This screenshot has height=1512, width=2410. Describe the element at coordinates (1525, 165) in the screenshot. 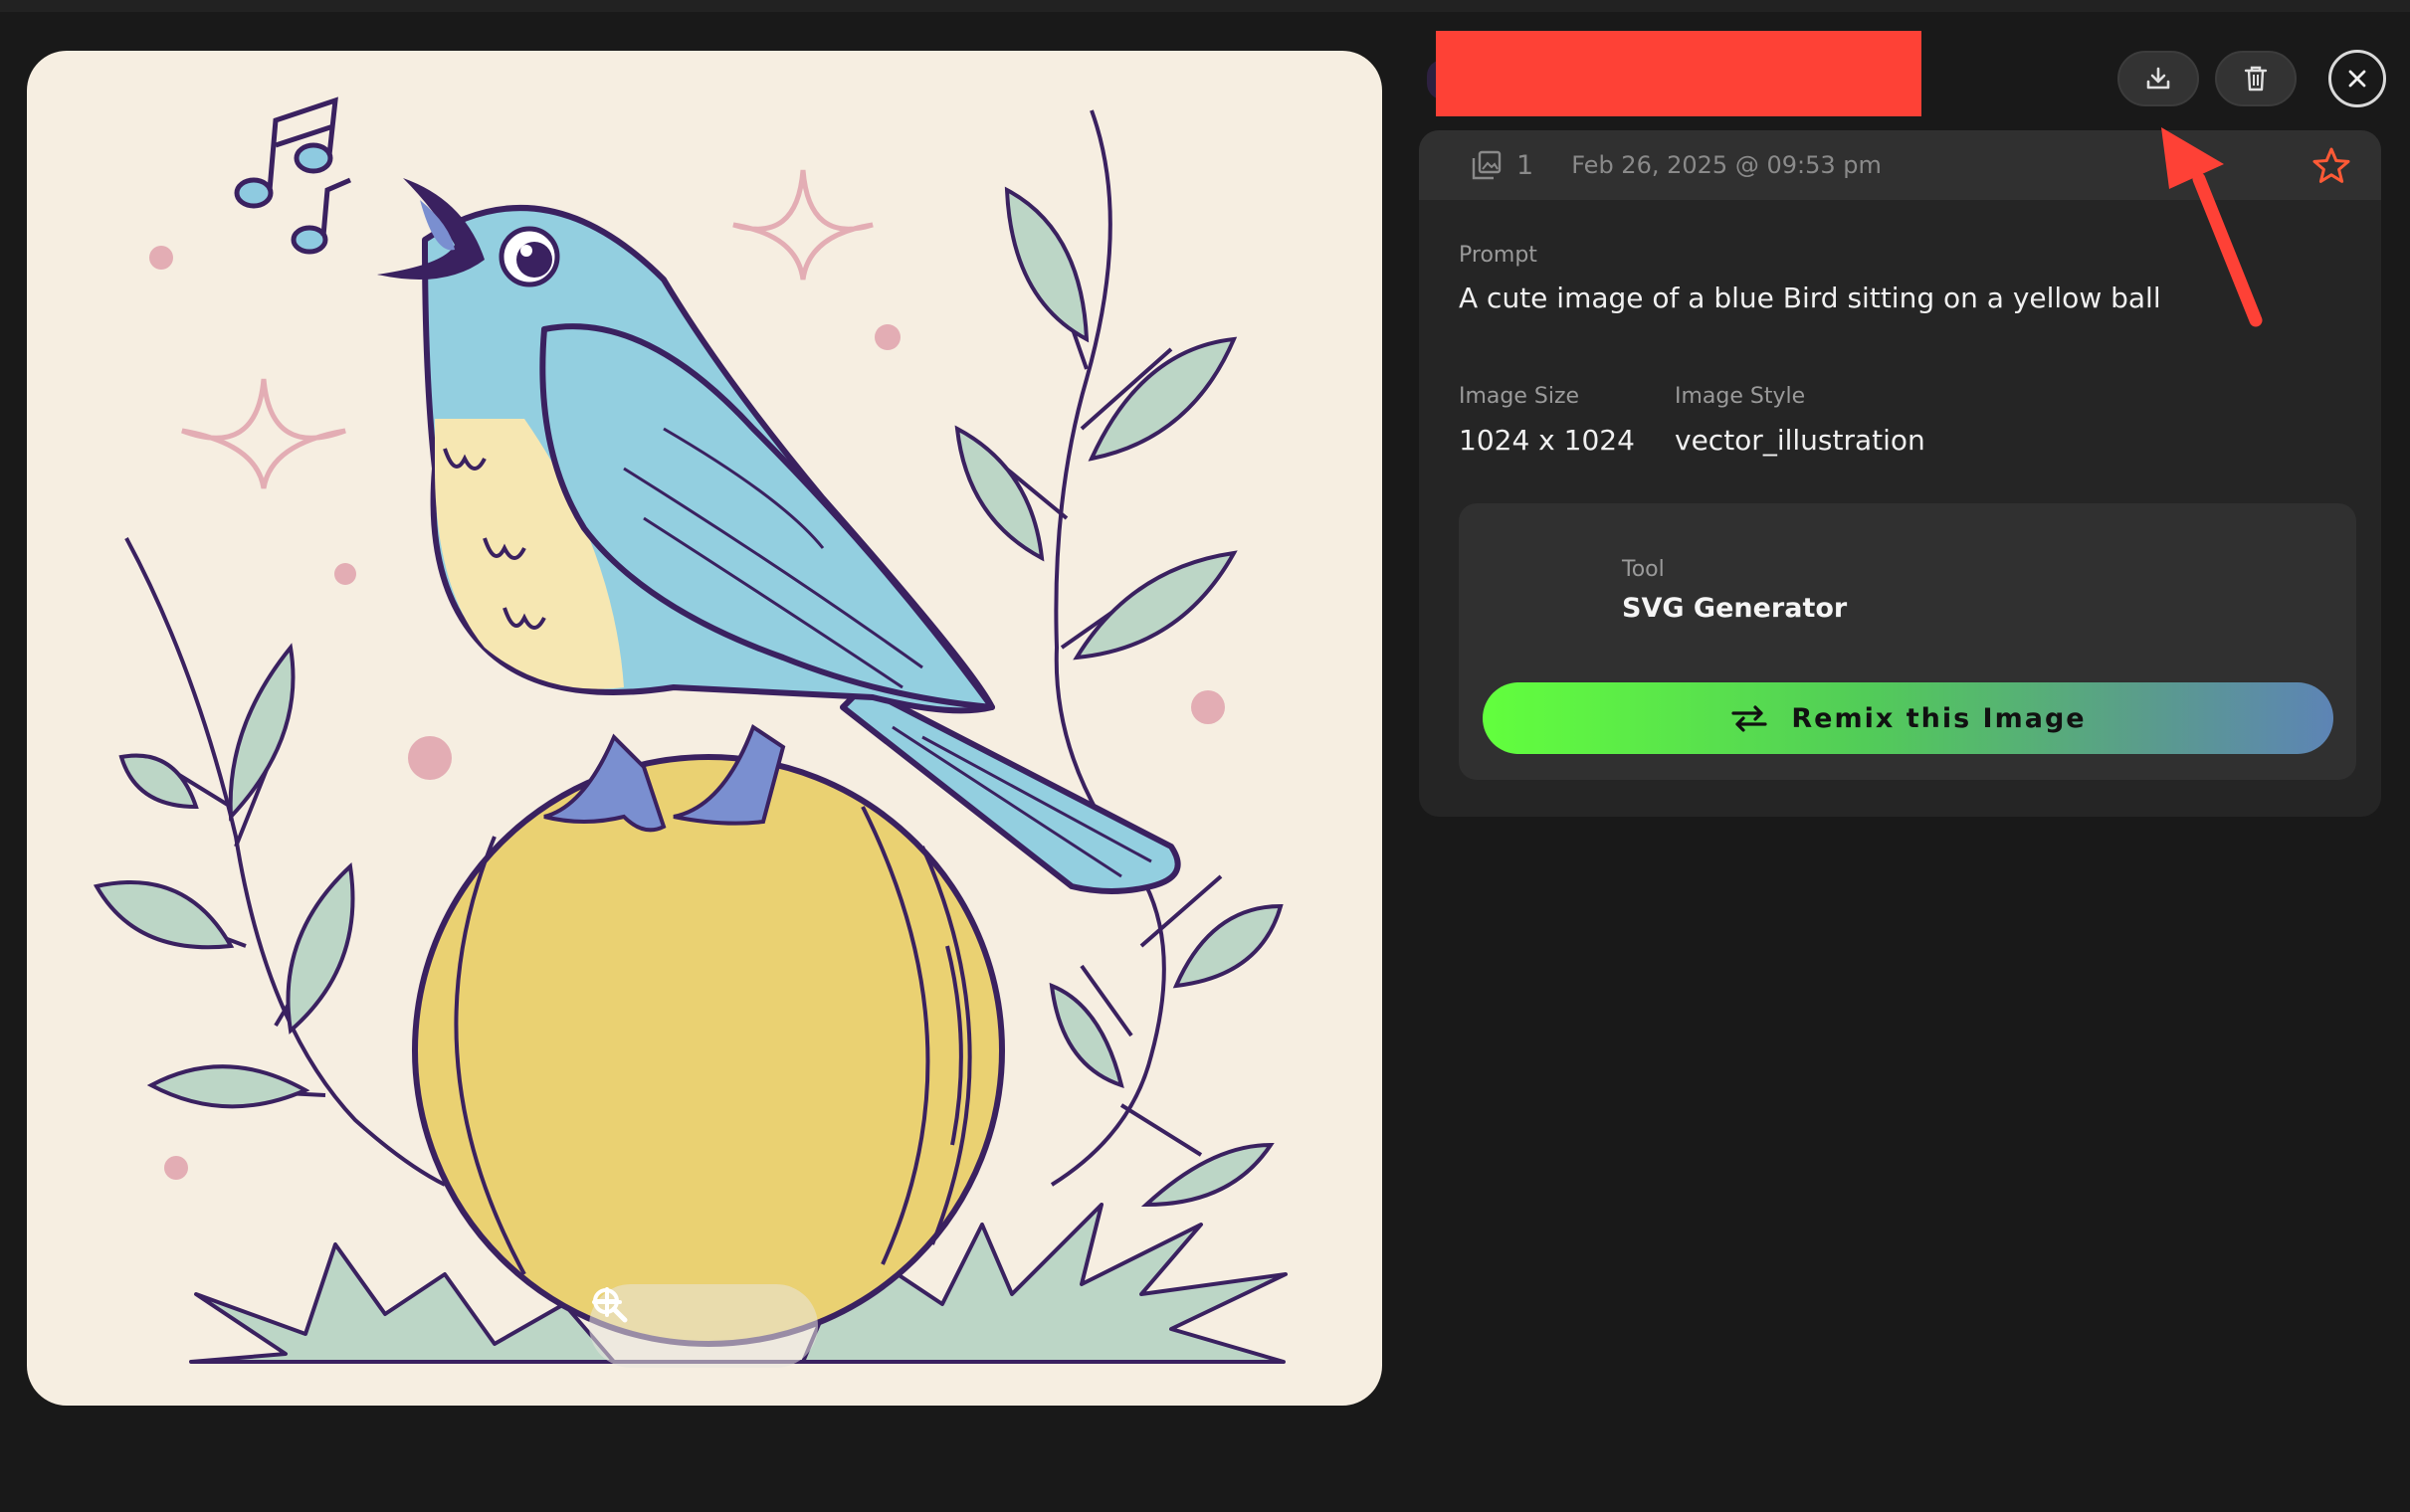

I see `image-count: 1` at that location.